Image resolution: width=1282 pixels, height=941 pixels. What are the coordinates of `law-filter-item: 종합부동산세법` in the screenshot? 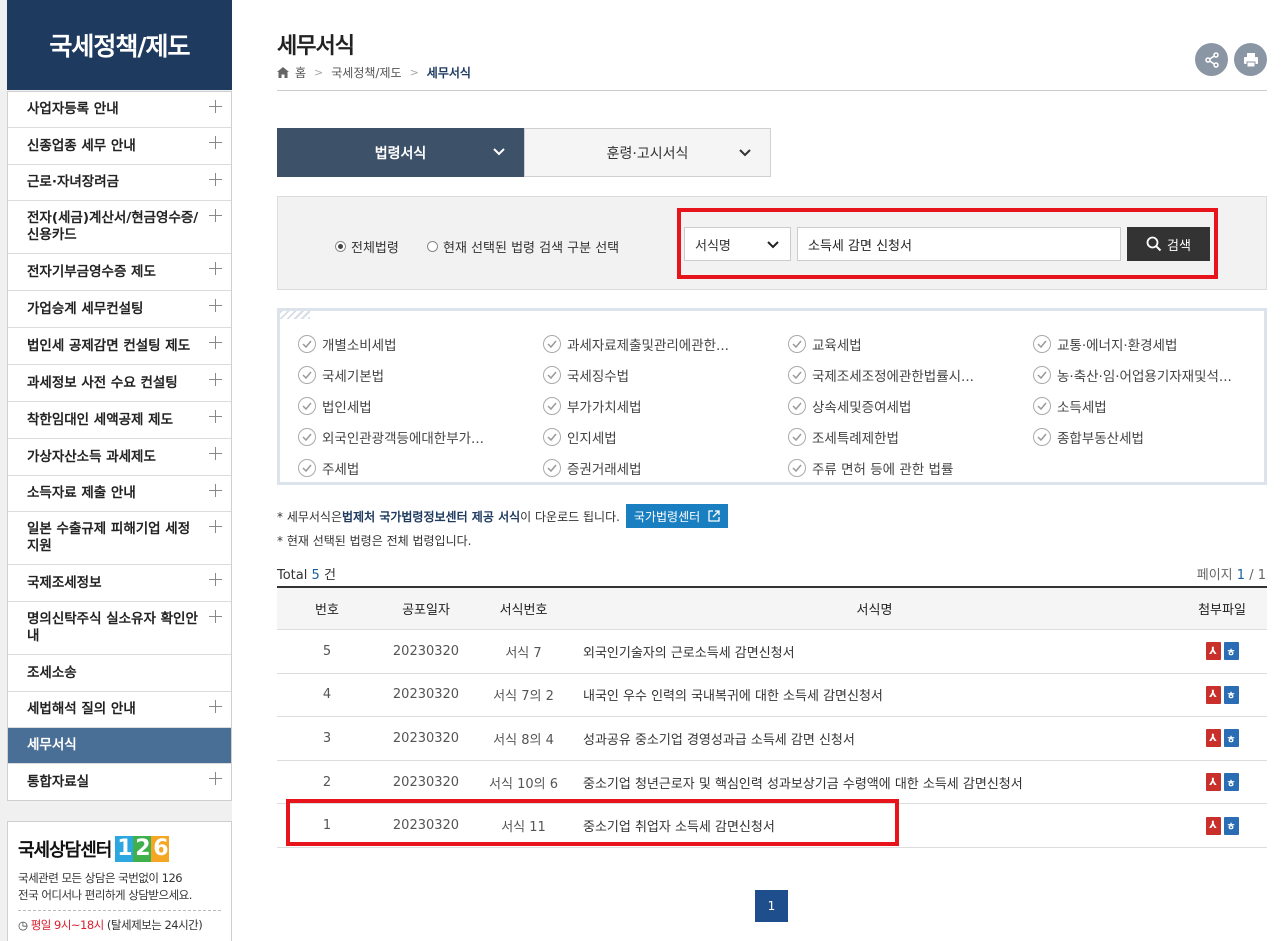 It's located at (1145, 436).